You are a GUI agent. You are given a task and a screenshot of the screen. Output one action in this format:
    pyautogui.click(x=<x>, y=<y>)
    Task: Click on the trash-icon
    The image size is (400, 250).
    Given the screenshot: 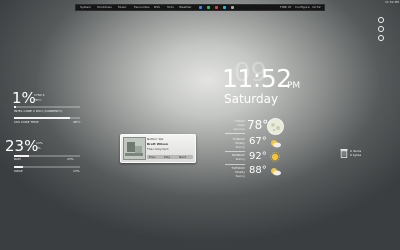 What is the action you would take?
    pyautogui.click(x=344, y=153)
    